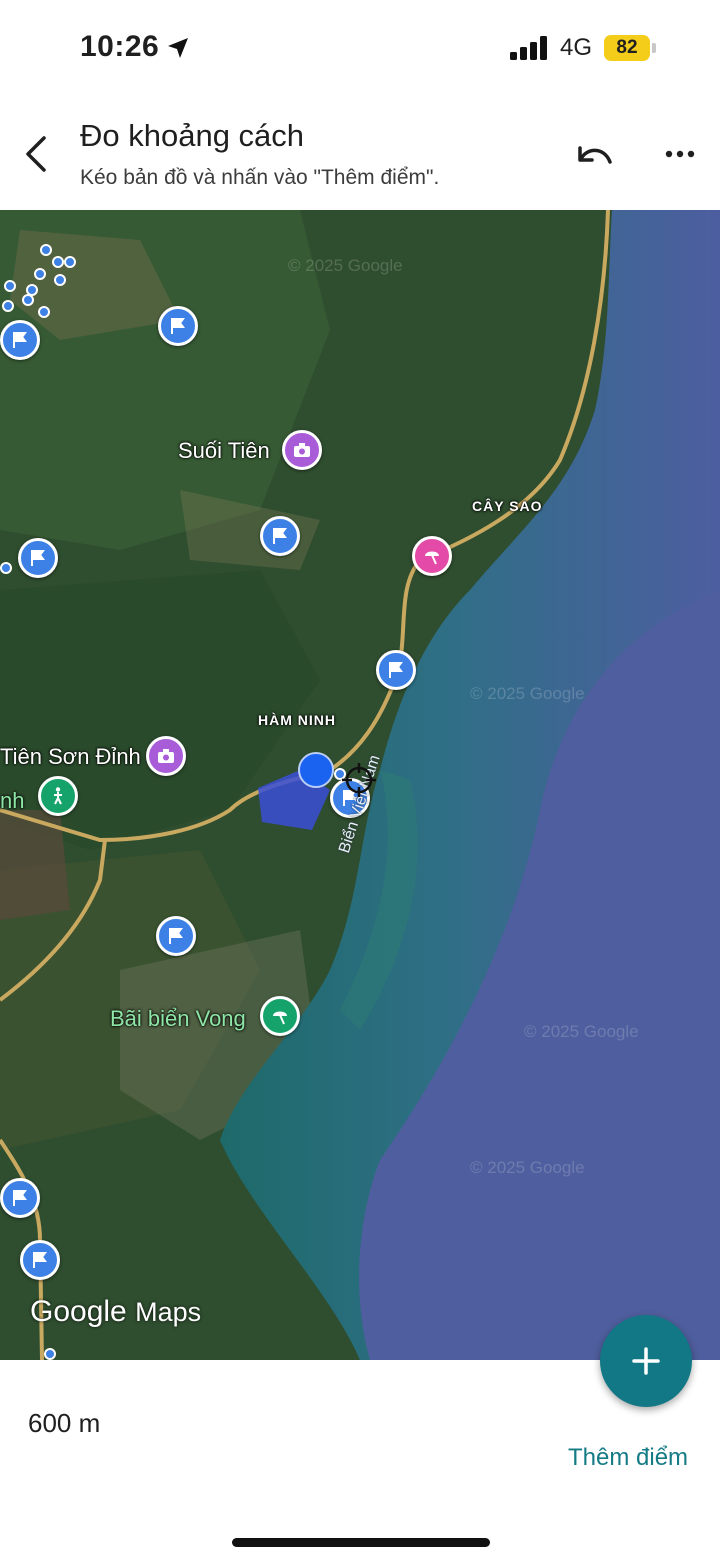 The image size is (720, 1560). I want to click on network-type: 4G, so click(576, 47).